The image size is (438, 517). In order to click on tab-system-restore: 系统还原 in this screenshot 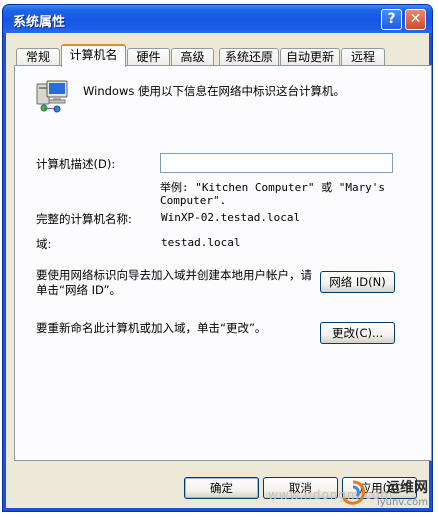, I will do `click(249, 57)`.